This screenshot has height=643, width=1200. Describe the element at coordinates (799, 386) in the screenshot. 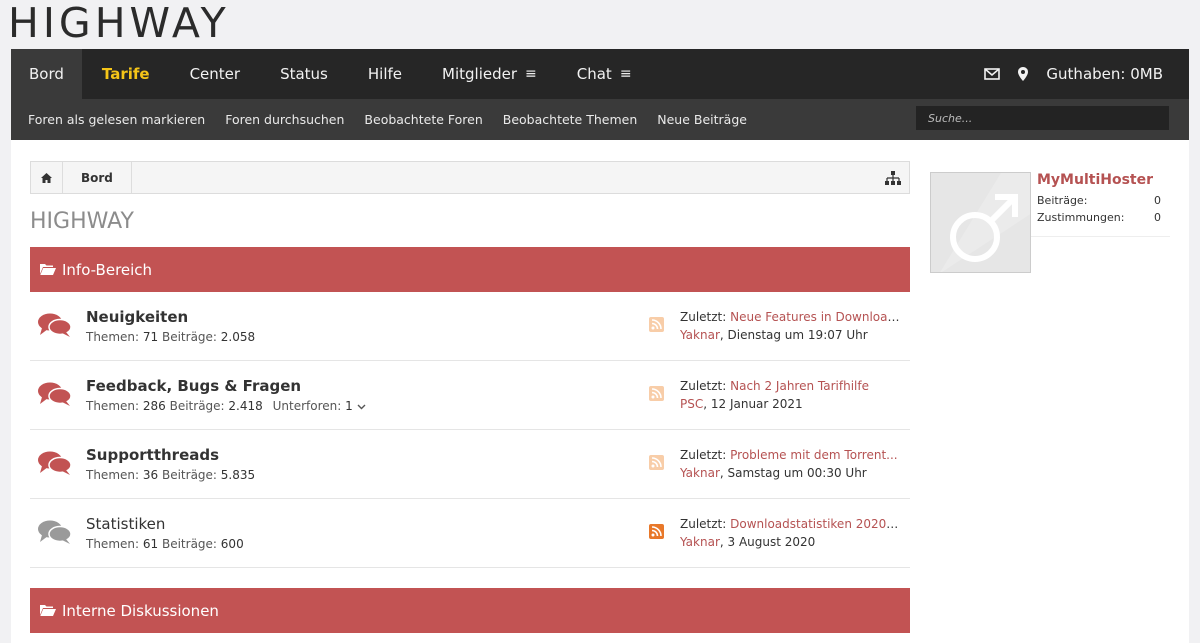

I see `last-post-link: Nach 2 Jahren Tarifhilfe` at that location.